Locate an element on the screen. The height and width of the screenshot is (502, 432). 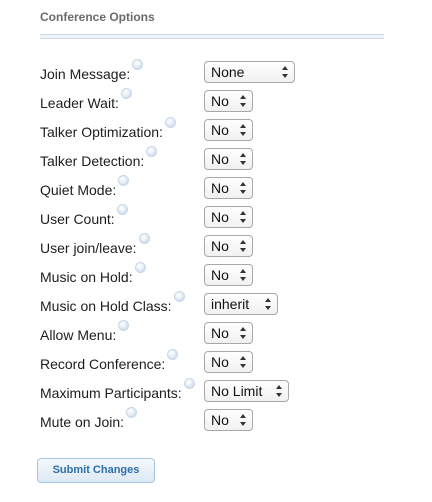
talker-optimization-select: No is located at coordinates (228, 130).